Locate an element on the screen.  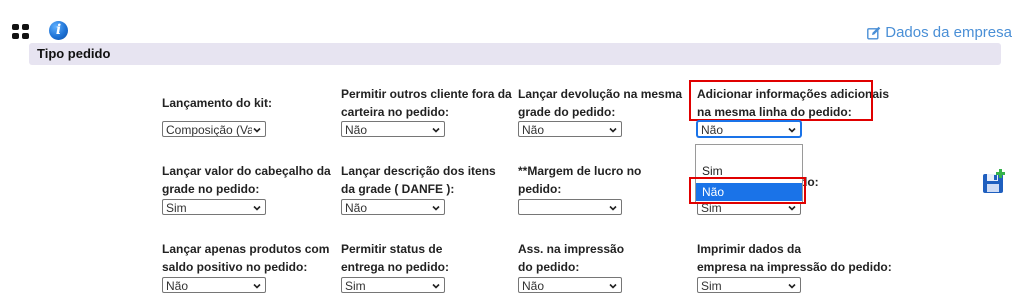
select-danfe: Não is located at coordinates (393, 207).